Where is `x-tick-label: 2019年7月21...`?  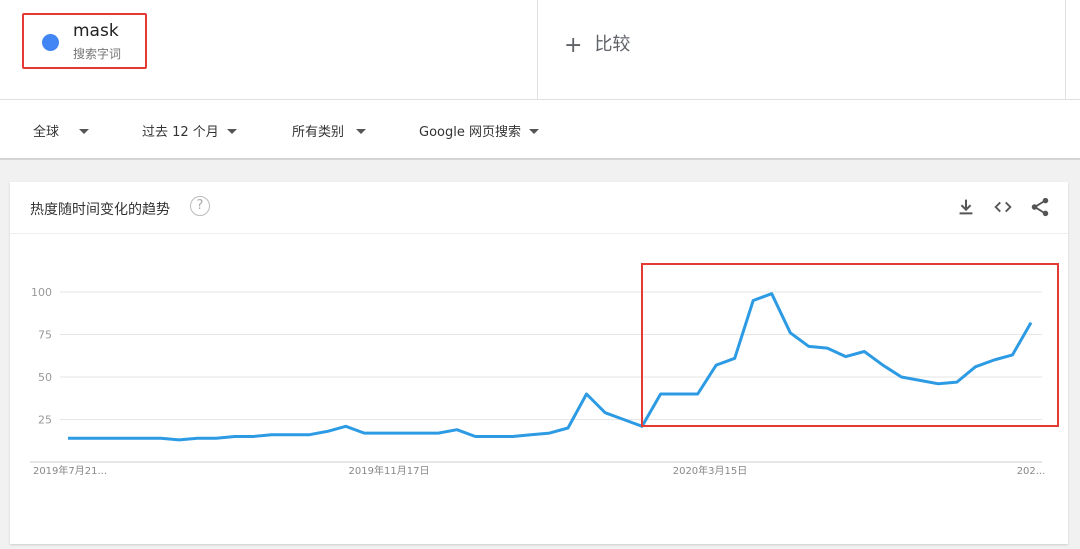 x-tick-label: 2019年7月21... is located at coordinates (70, 470).